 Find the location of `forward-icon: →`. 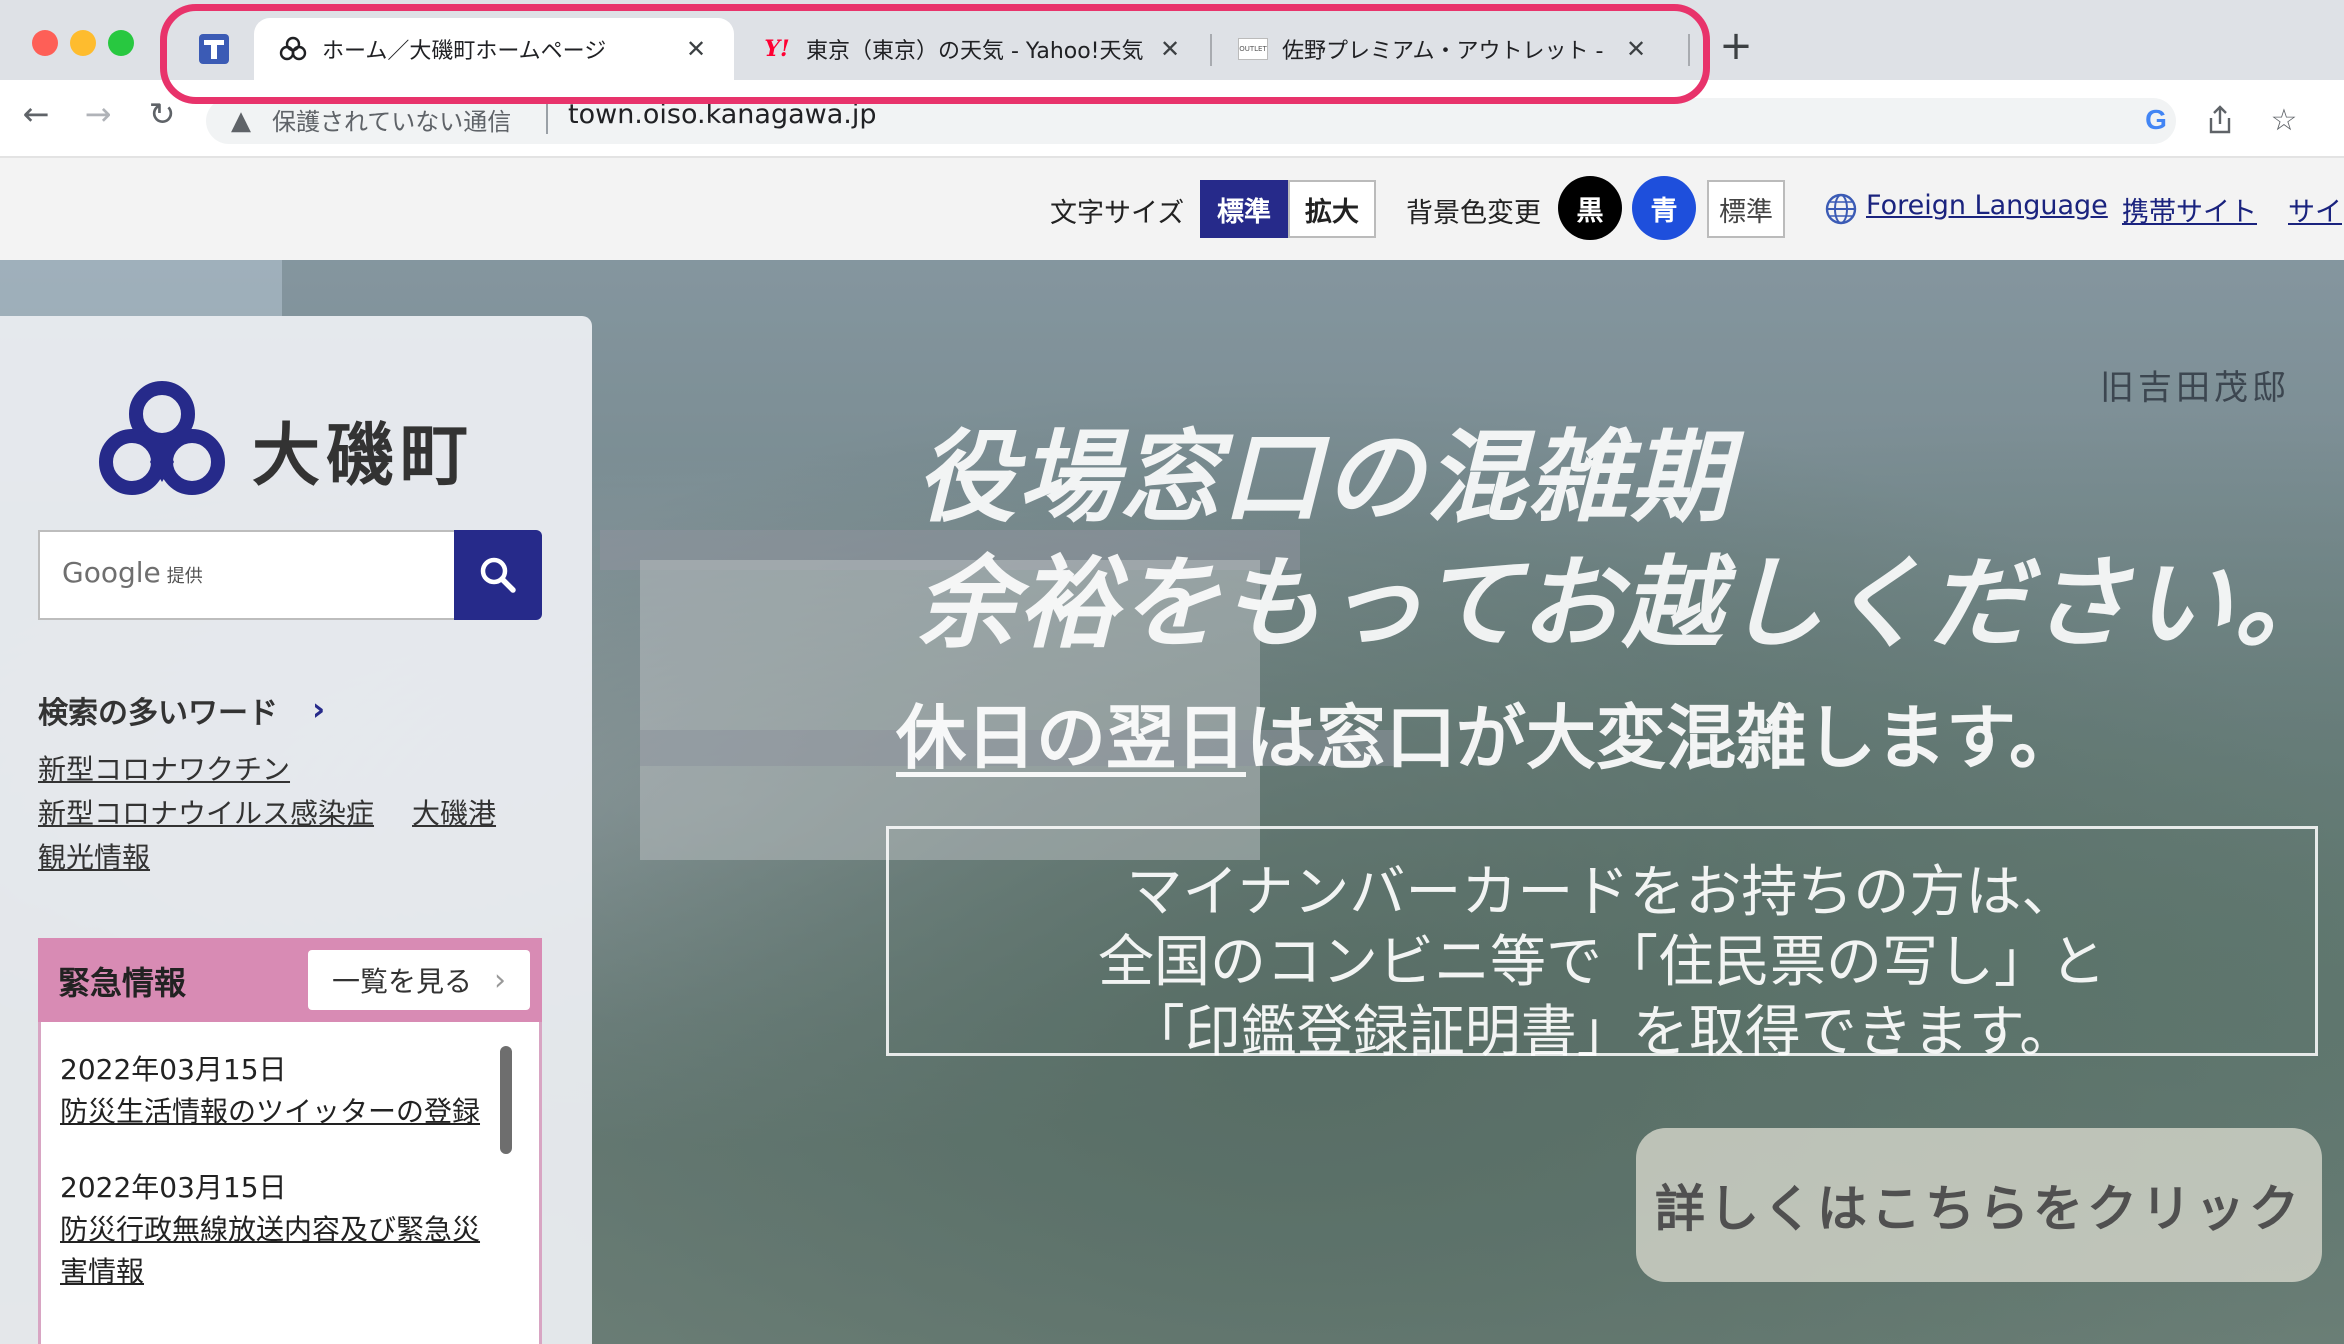

forward-icon: → is located at coordinates (98, 114).